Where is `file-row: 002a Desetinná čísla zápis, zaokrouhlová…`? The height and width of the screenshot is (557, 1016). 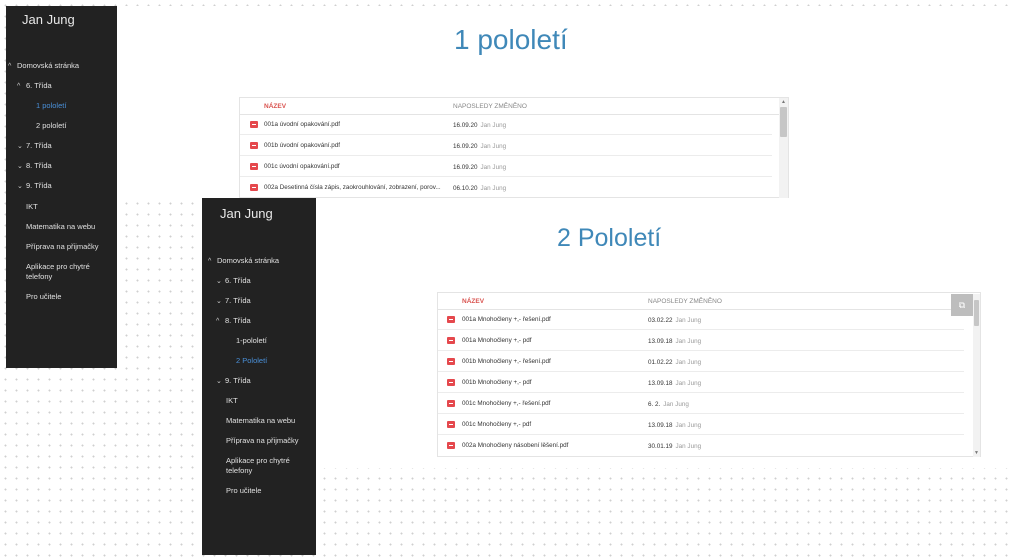 file-row: 002a Desetinná čísla zápis, zaokrouhlová… is located at coordinates (506, 188).